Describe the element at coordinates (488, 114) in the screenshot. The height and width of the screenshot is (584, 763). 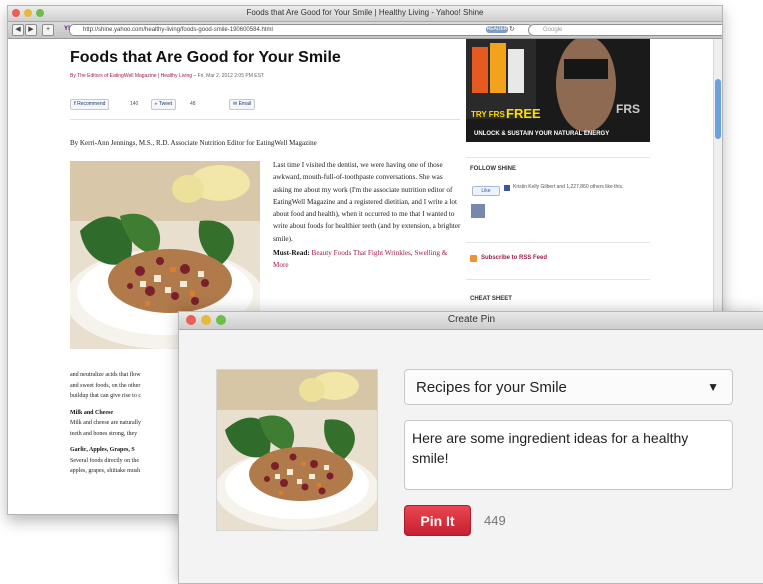
I see `ad-try-text: TRY FRS` at that location.